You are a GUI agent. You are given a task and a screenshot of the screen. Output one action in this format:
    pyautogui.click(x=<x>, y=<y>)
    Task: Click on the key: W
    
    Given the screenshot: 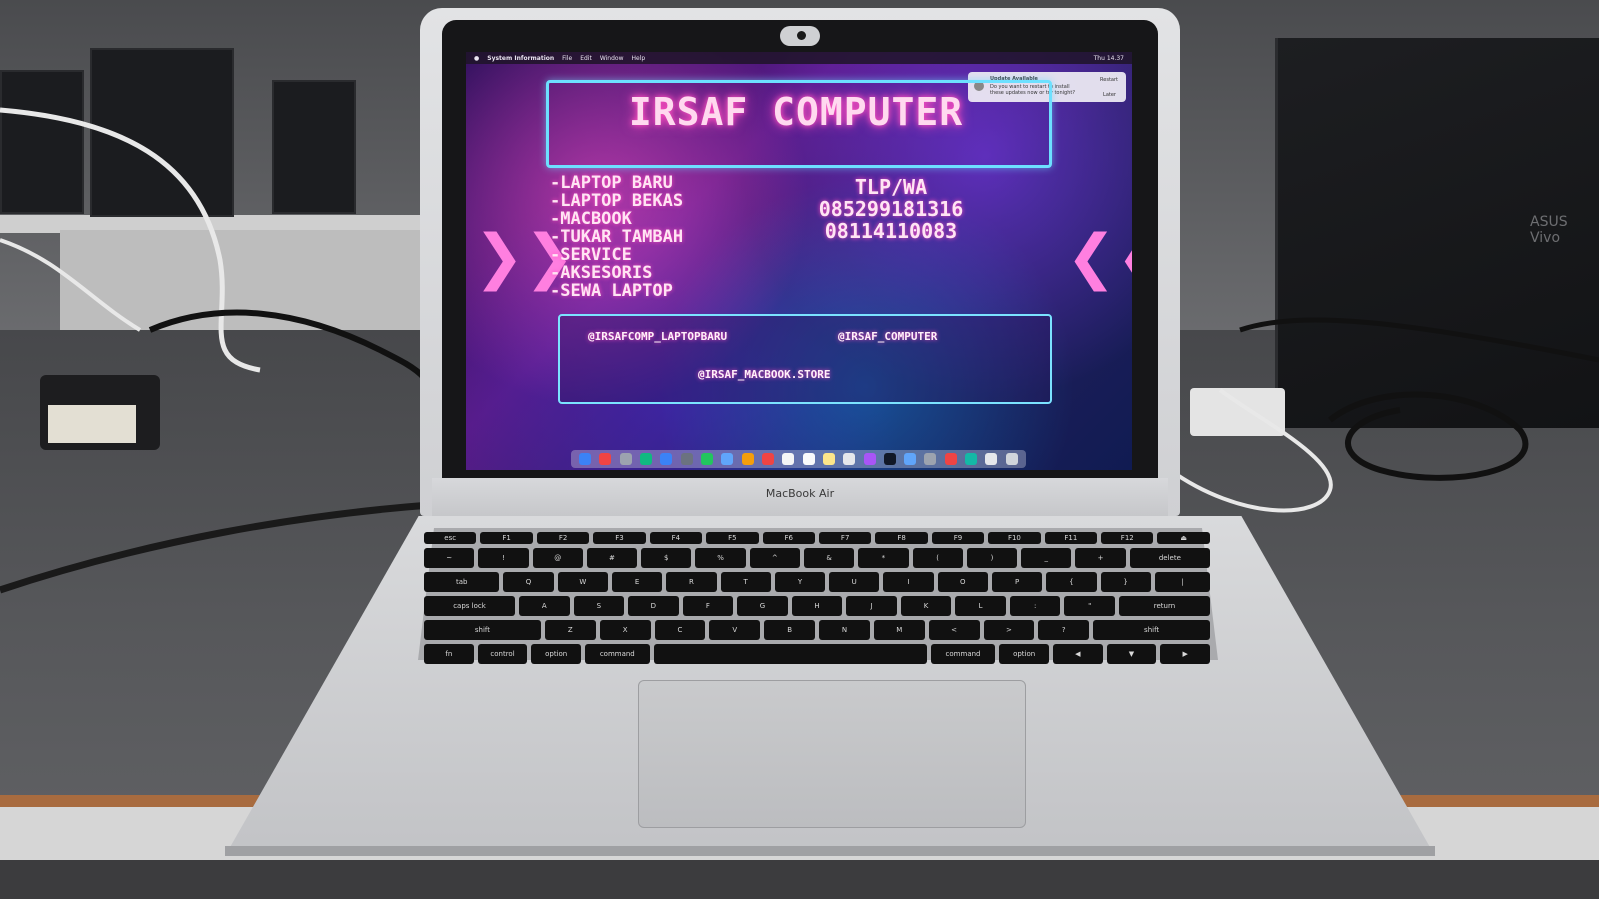 What is the action you would take?
    pyautogui.click(x=582, y=582)
    